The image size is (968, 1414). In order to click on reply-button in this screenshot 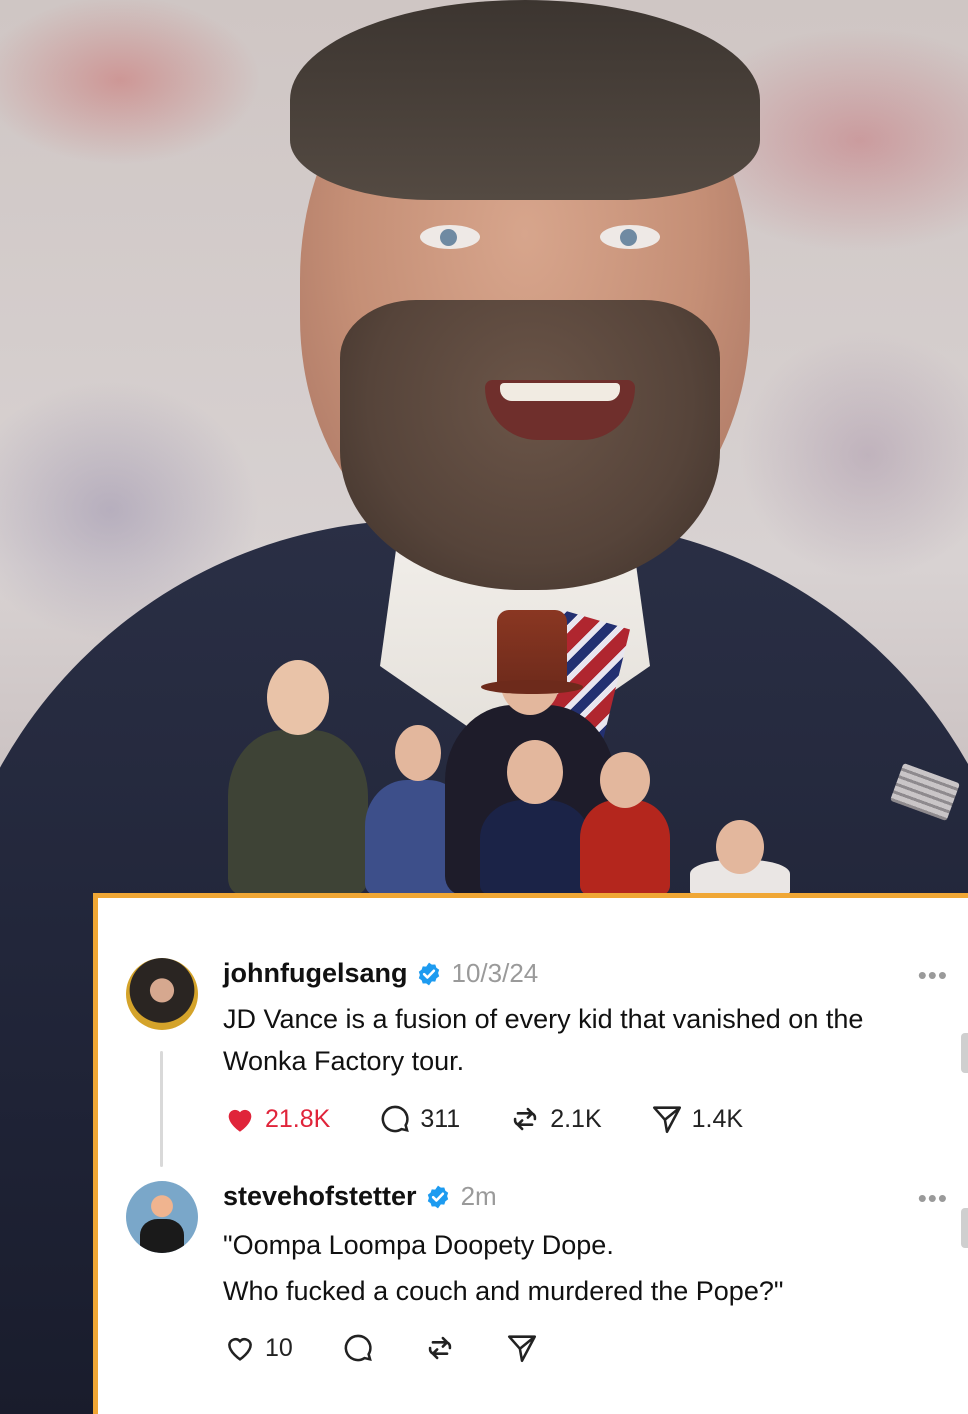, I will do `click(358, 1348)`.